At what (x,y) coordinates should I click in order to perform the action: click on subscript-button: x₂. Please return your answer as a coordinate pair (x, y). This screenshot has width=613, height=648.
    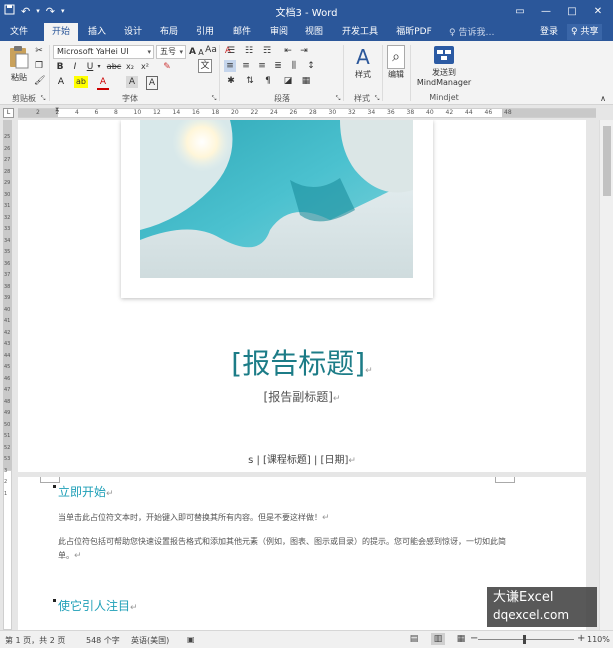
    Looking at the image, I should click on (130, 67).